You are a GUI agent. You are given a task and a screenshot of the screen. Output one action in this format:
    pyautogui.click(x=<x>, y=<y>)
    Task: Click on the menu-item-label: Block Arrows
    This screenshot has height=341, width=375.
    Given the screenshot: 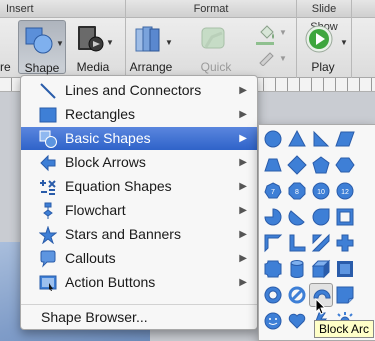 What is the action you would take?
    pyautogui.click(x=105, y=162)
    